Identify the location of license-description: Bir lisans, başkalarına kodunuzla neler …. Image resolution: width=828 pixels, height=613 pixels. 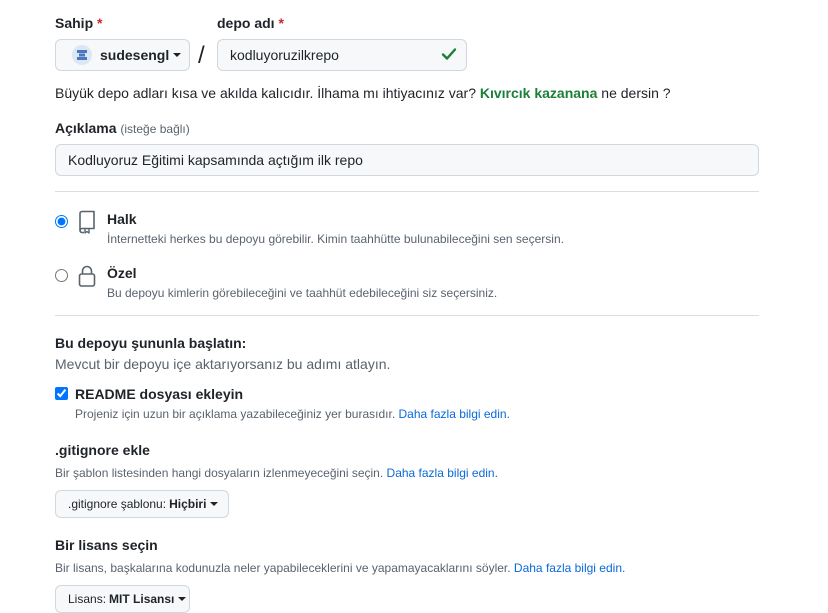
(340, 568).